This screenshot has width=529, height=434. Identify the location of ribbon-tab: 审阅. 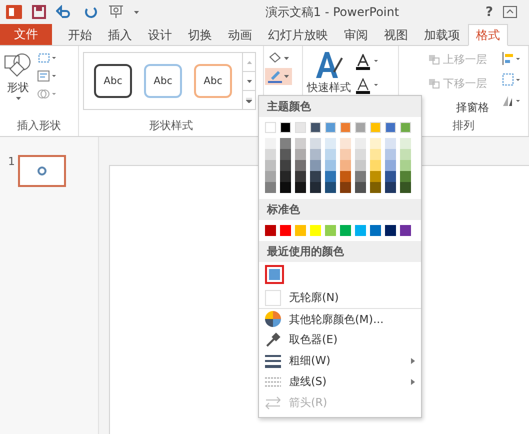
(356, 35).